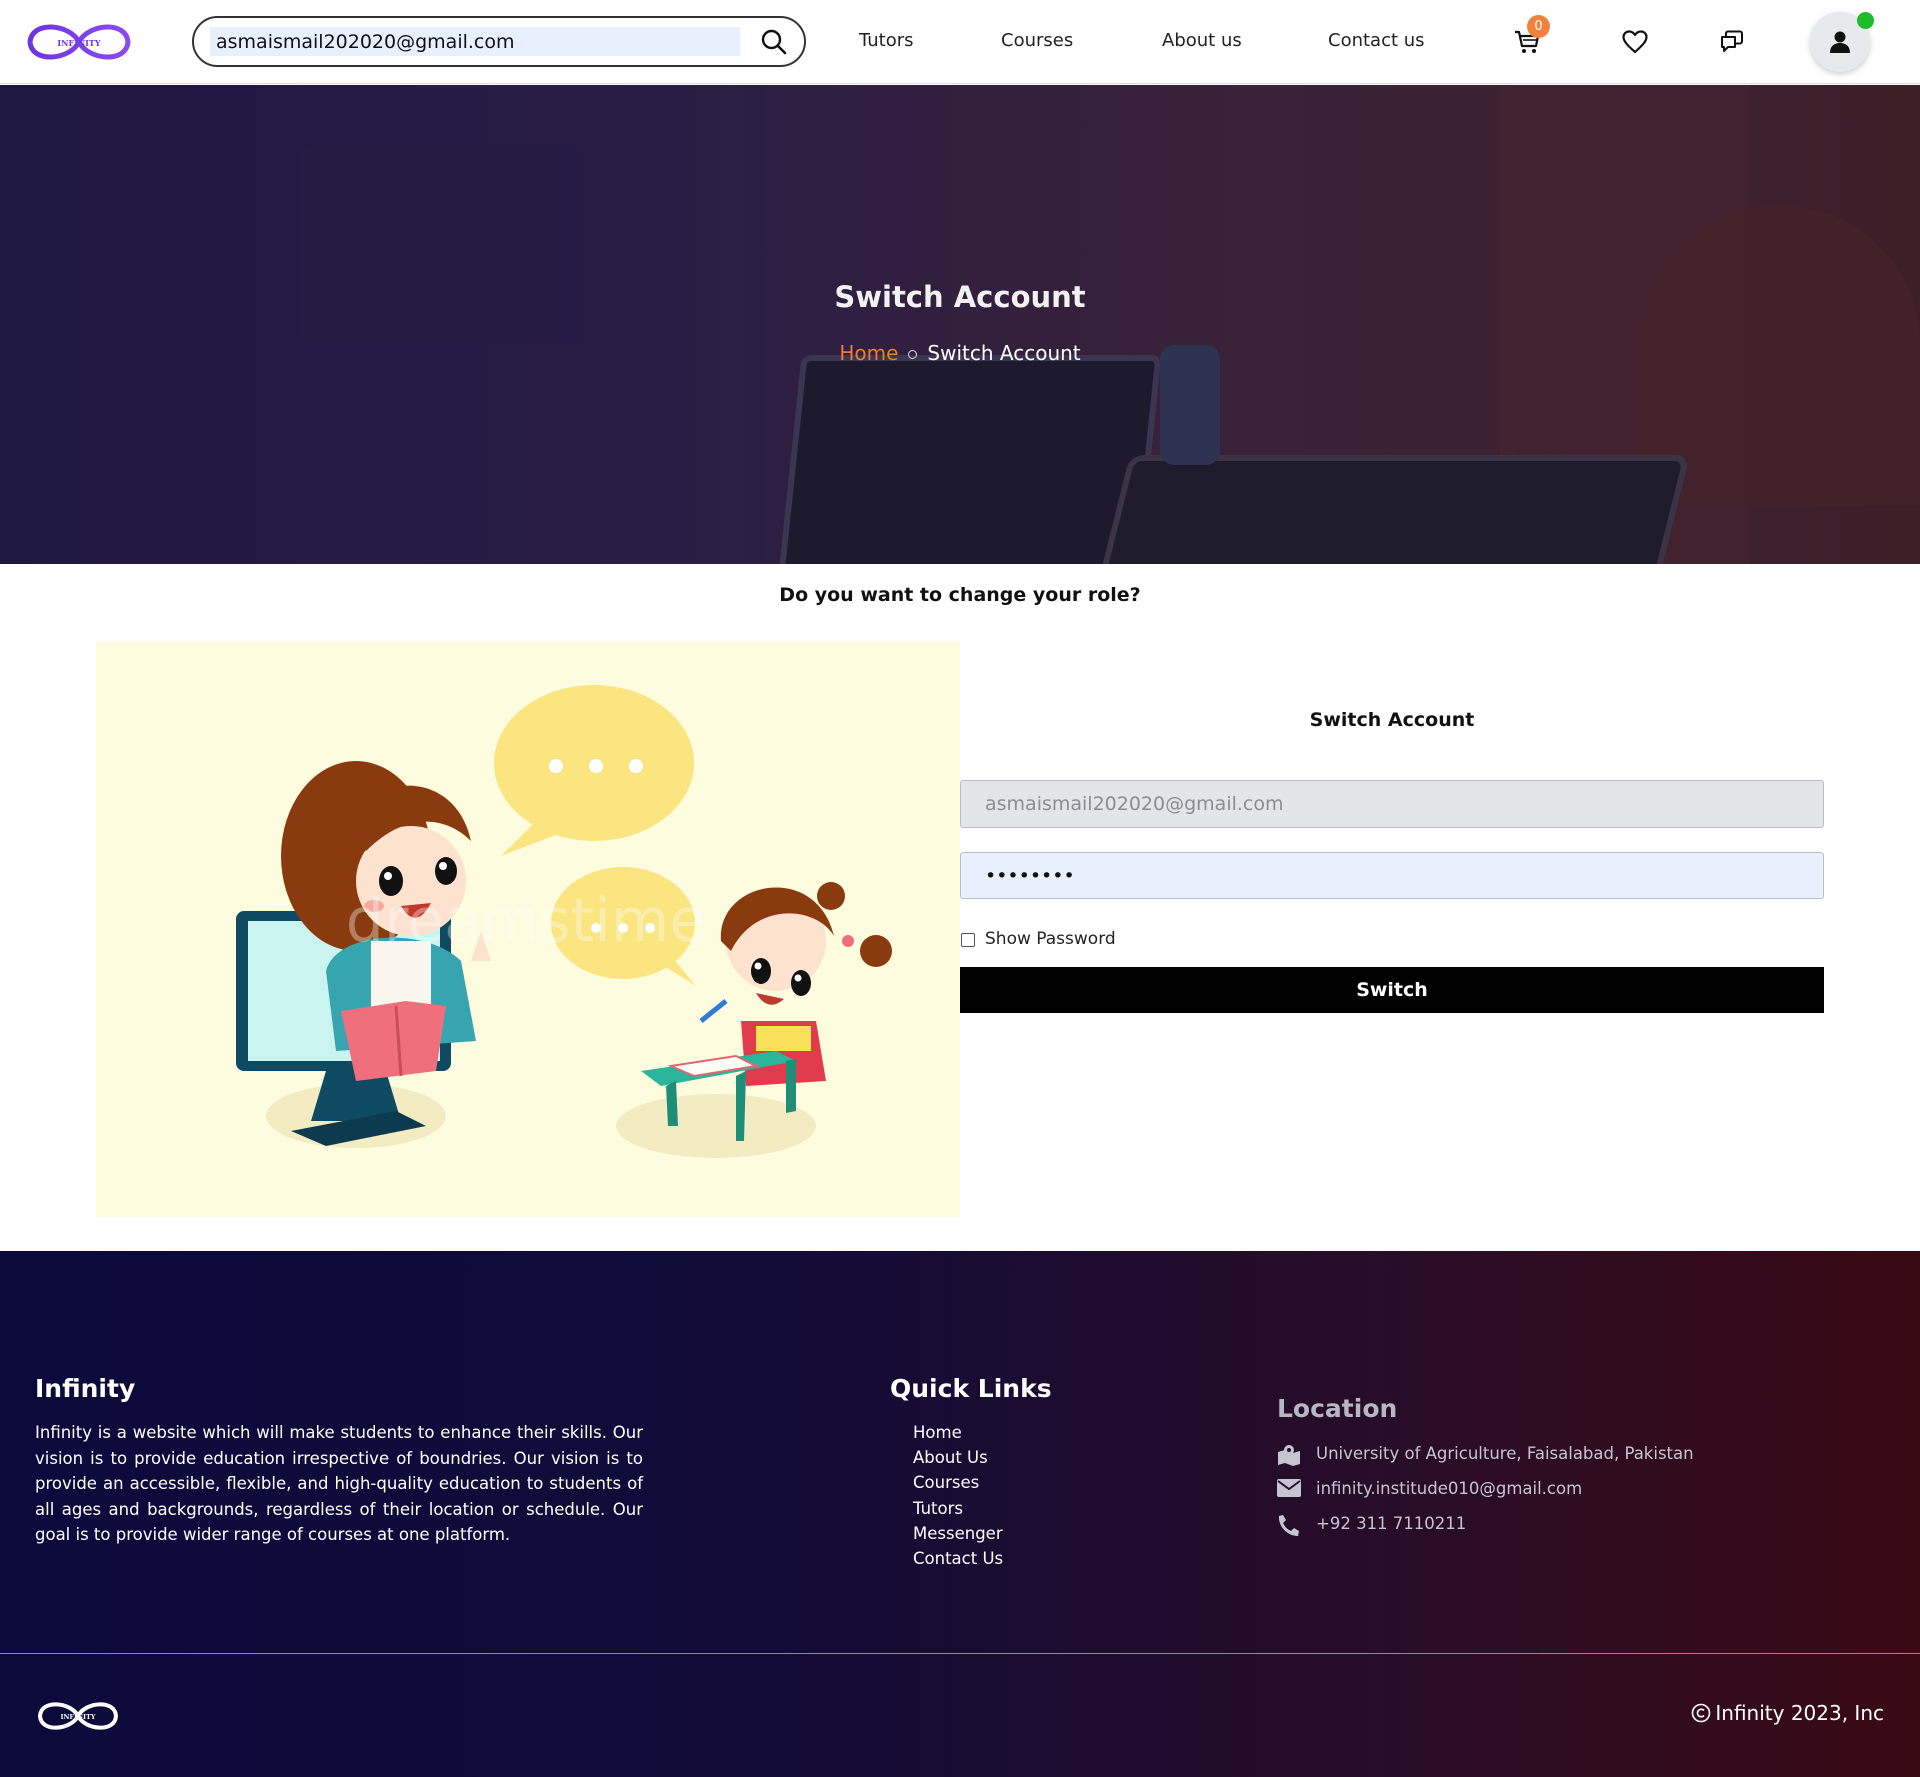 Image resolution: width=1920 pixels, height=1777 pixels. I want to click on nav-courses: Courses, so click(1037, 40).